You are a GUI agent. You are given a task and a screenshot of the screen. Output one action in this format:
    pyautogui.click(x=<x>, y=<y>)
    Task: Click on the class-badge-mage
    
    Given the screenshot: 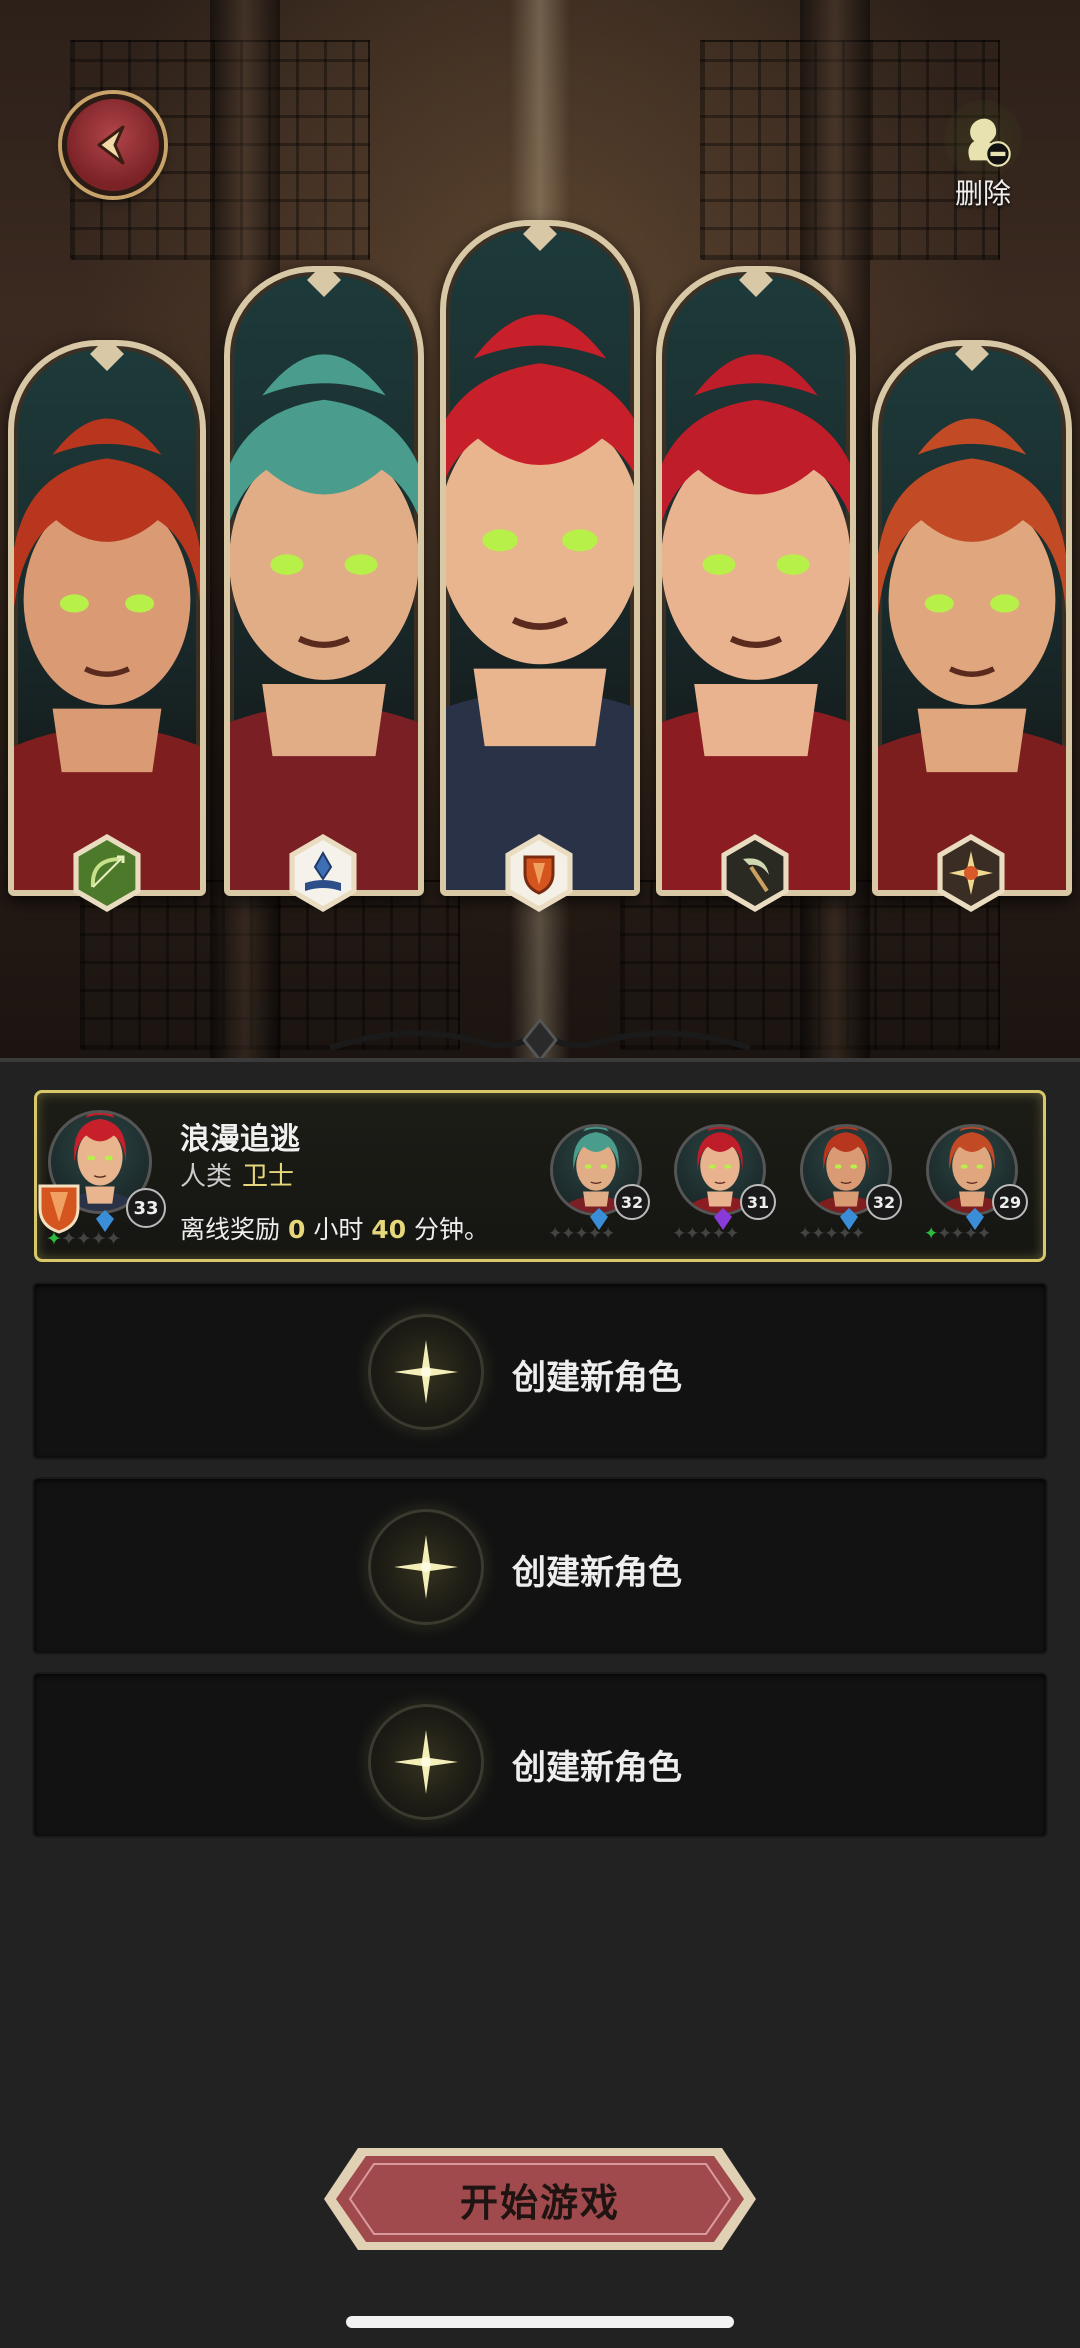 What is the action you would take?
    pyautogui.click(x=323, y=873)
    